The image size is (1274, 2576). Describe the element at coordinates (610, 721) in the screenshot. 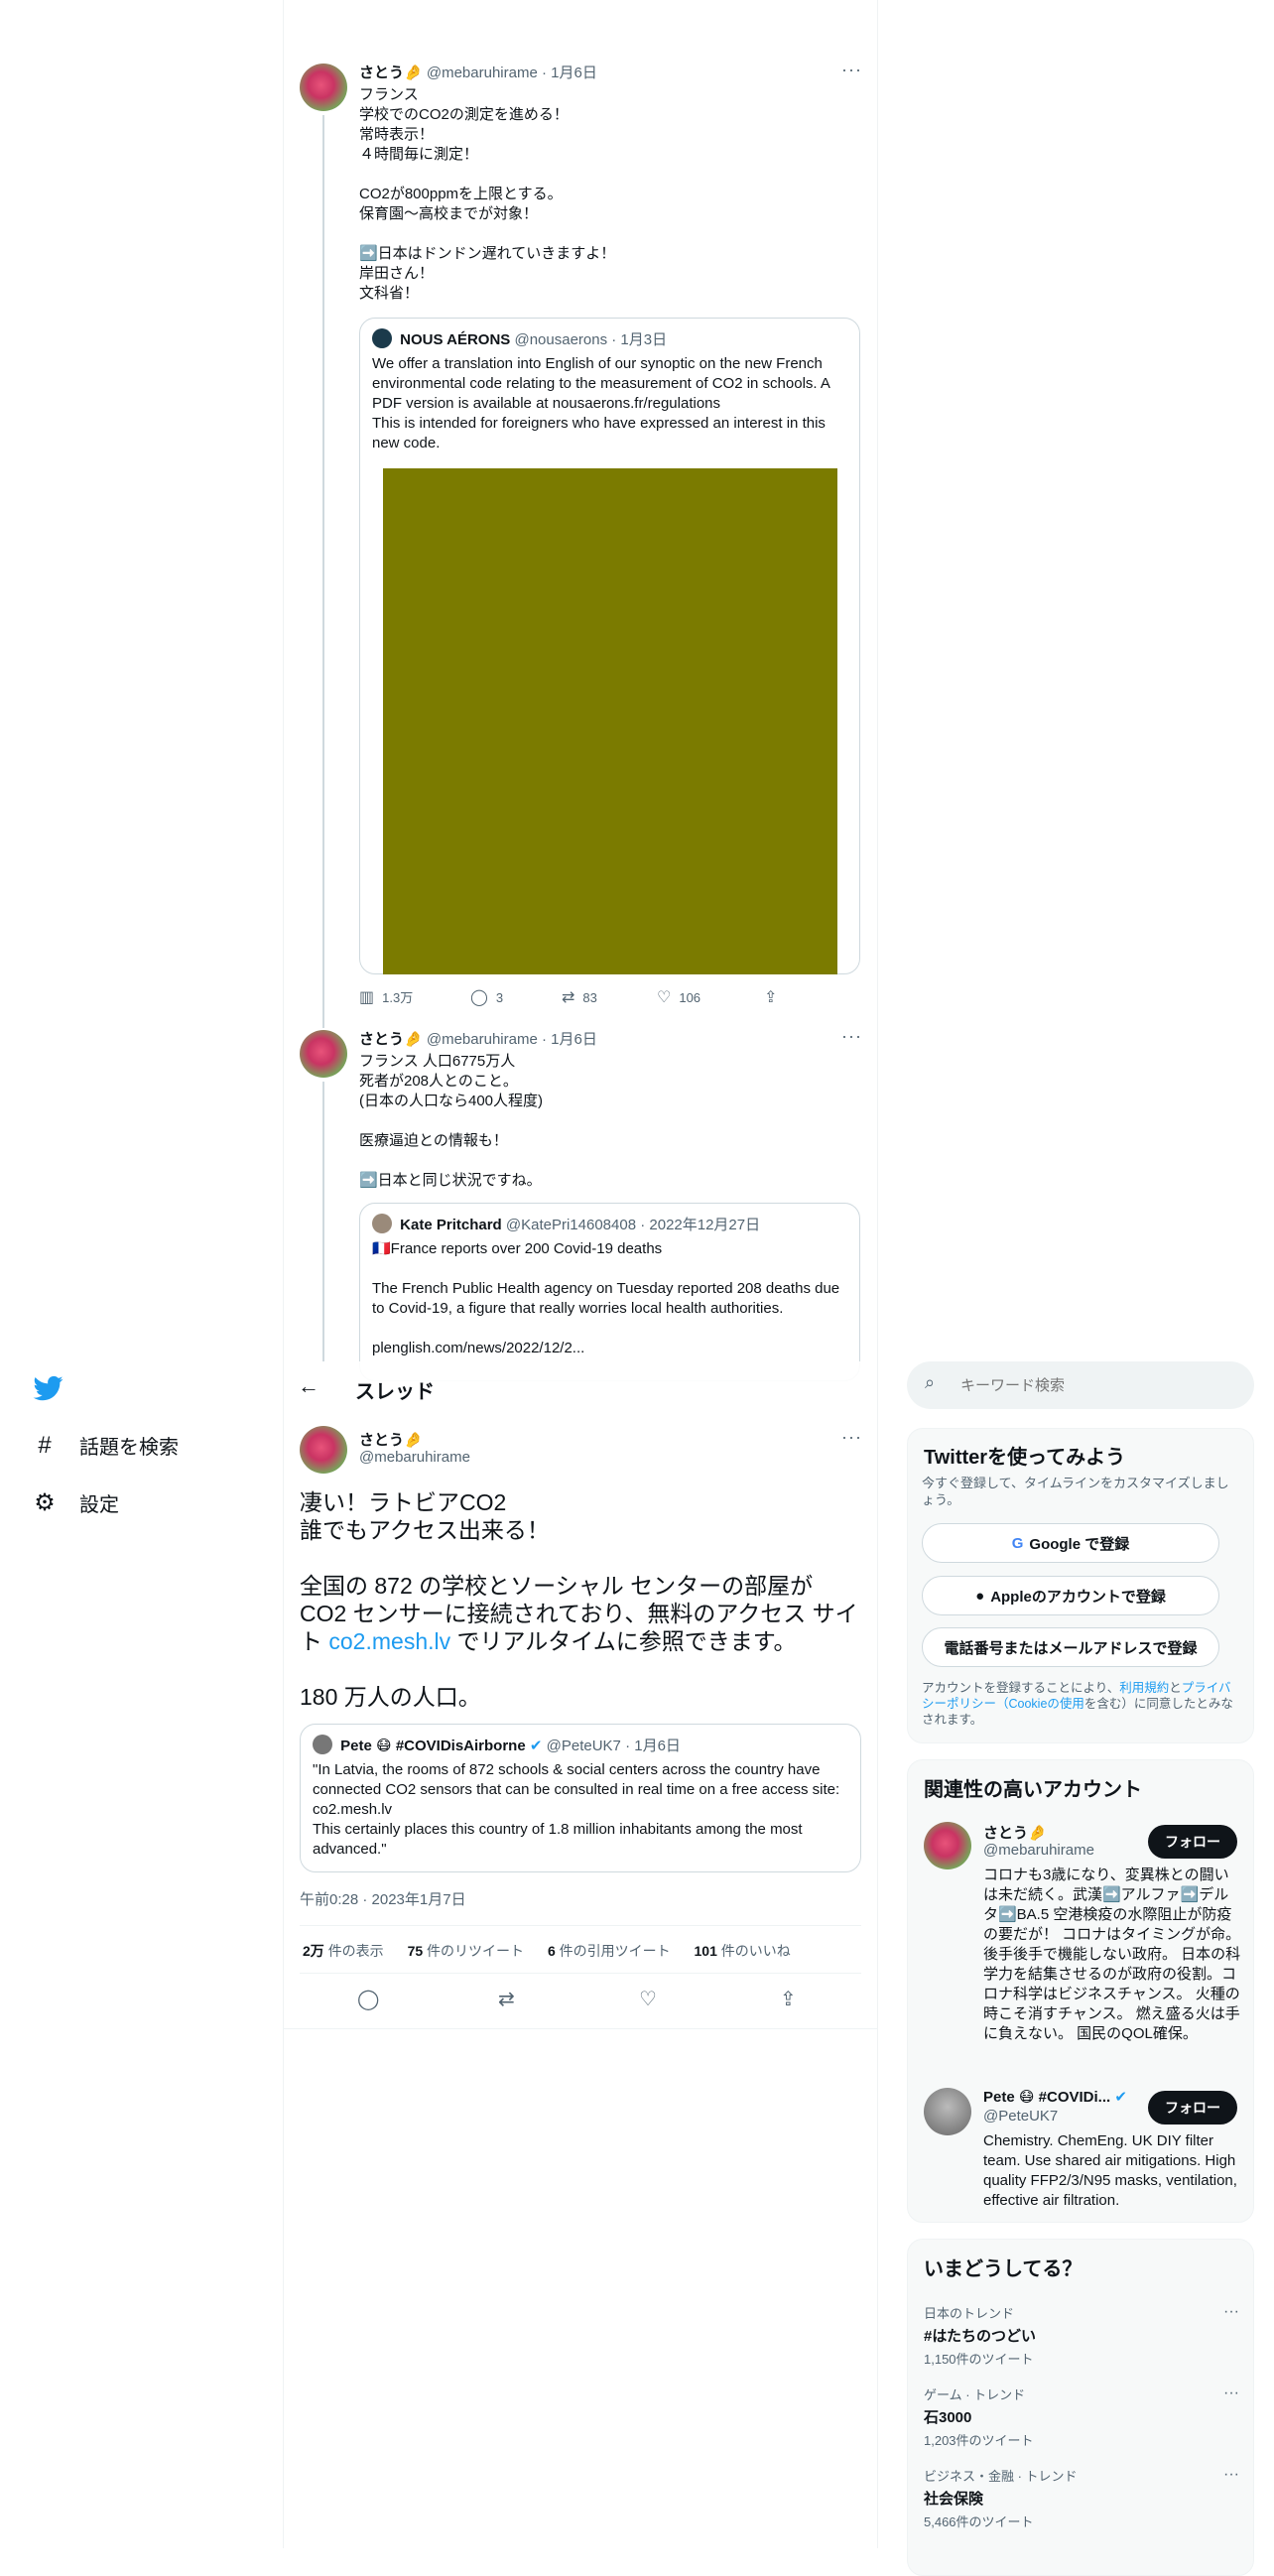

I see `quote-image` at that location.